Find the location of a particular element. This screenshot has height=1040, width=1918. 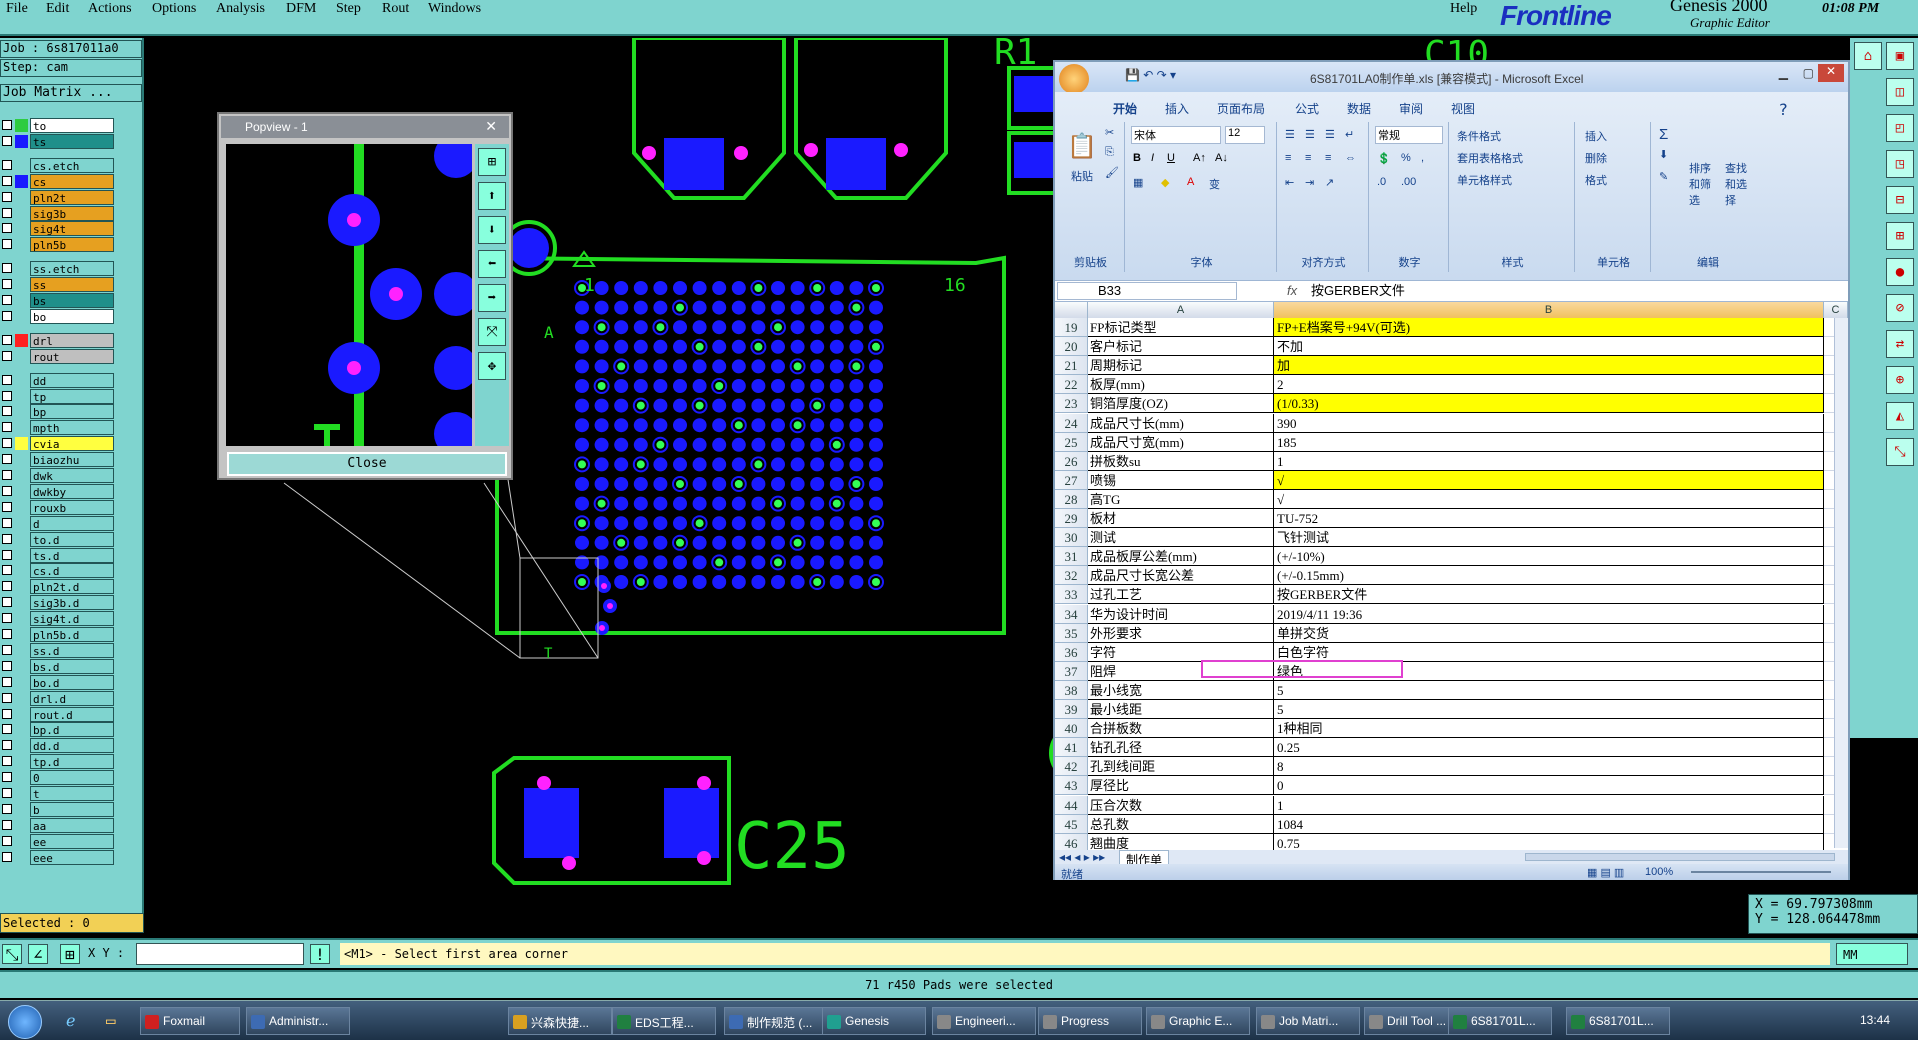

layer-name: t is located at coordinates (72, 793).